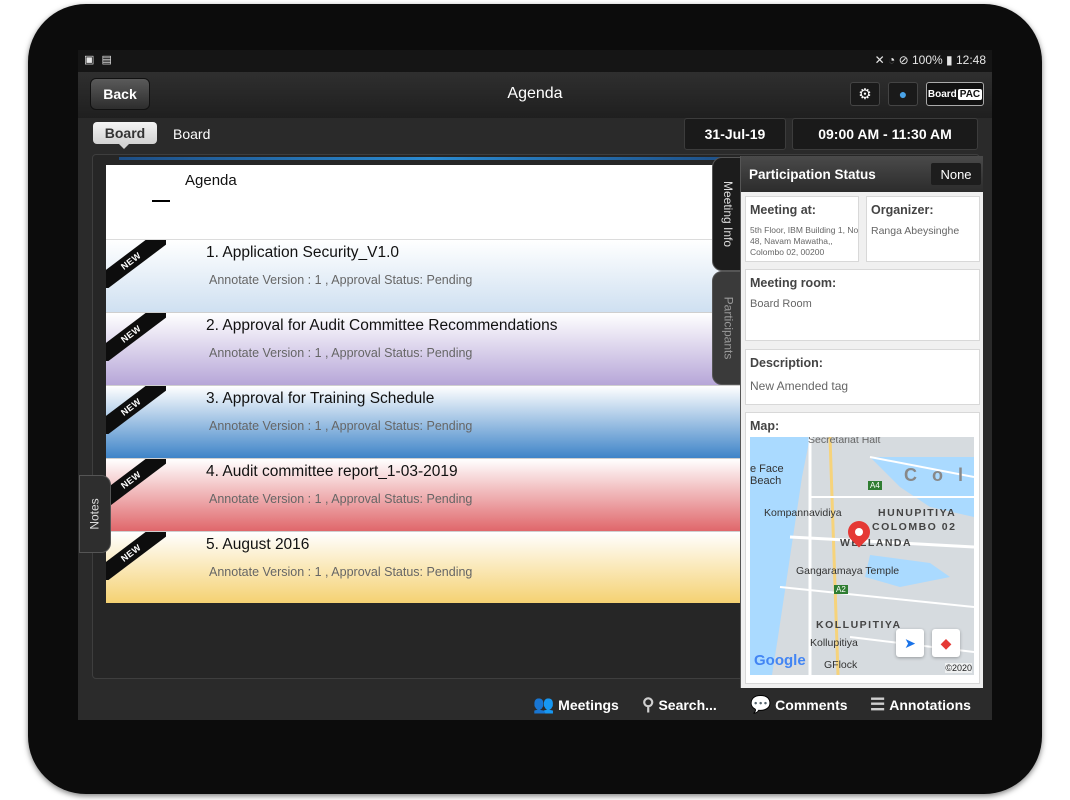 This screenshot has width=1070, height=800. Describe the element at coordinates (95, 514) in the screenshot. I see `tab-notes: Notes` at that location.